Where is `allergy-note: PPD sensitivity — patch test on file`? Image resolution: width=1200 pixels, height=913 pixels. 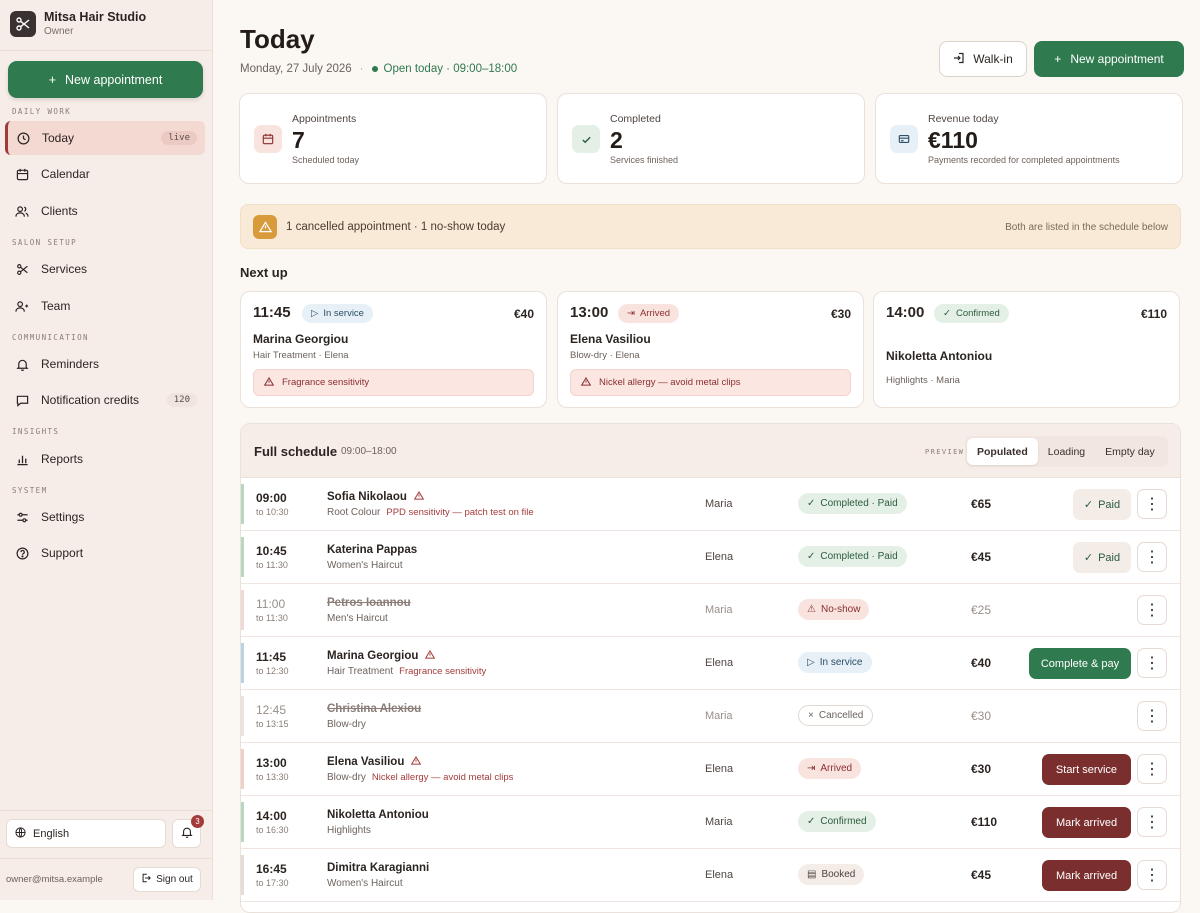 allergy-note: PPD sensitivity — patch test on file is located at coordinates (460, 512).